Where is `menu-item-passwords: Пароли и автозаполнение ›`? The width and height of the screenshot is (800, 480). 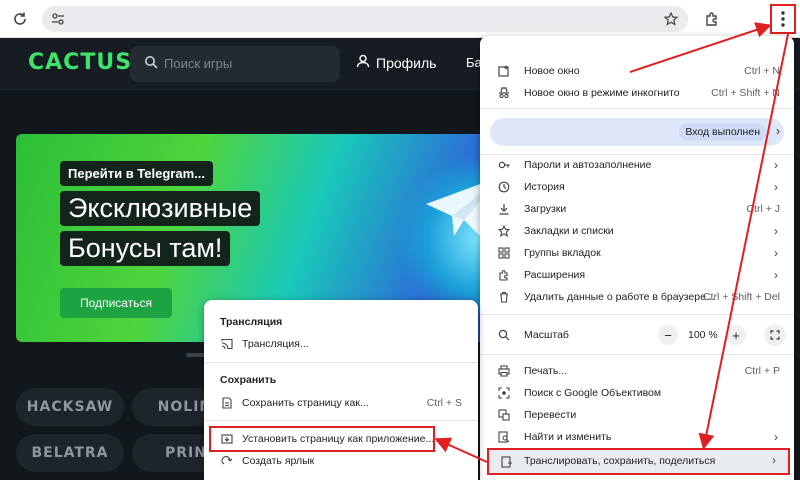
menu-item-passwords: Пароли и автозаполнение › is located at coordinates (637, 165).